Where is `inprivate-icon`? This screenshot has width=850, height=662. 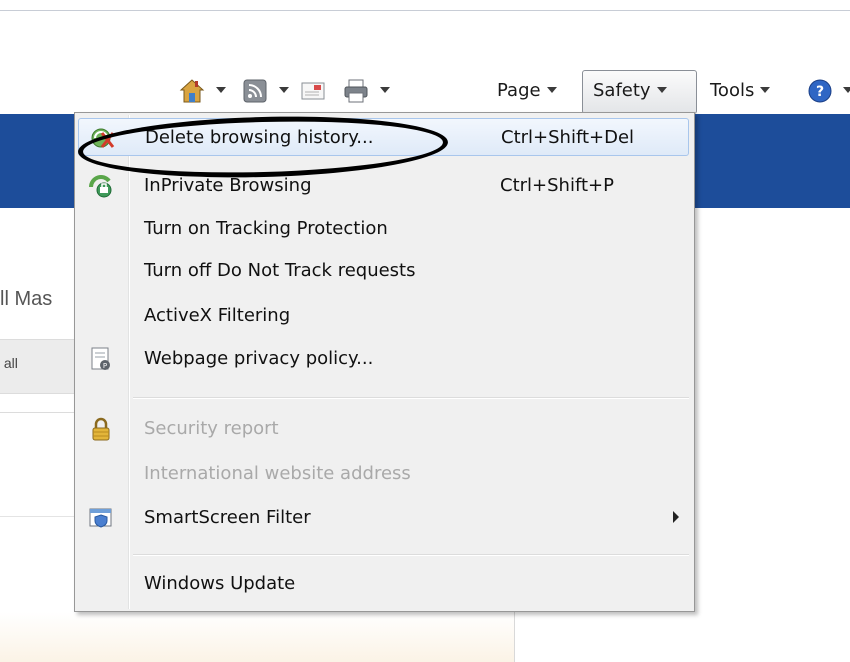 inprivate-icon is located at coordinates (100, 186).